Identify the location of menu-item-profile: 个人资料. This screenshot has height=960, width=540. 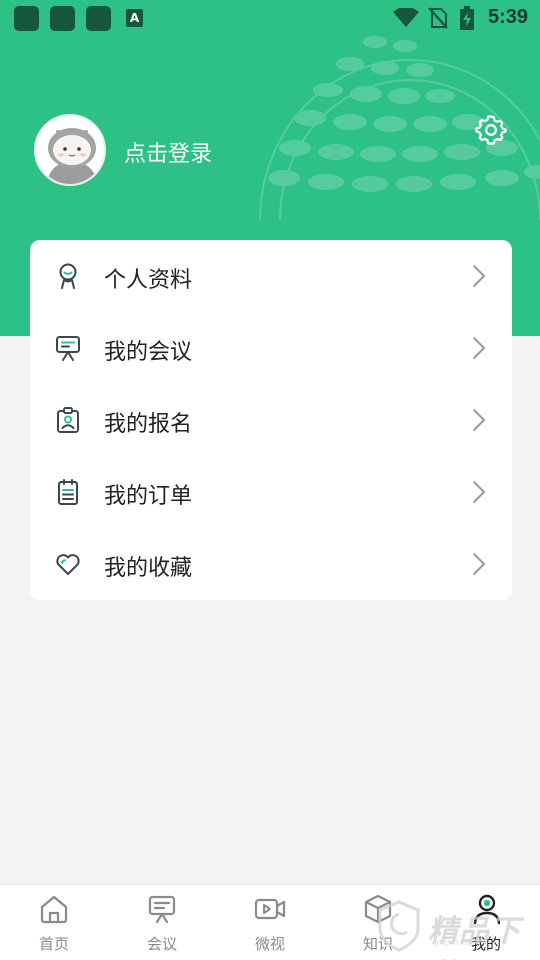
(271, 276).